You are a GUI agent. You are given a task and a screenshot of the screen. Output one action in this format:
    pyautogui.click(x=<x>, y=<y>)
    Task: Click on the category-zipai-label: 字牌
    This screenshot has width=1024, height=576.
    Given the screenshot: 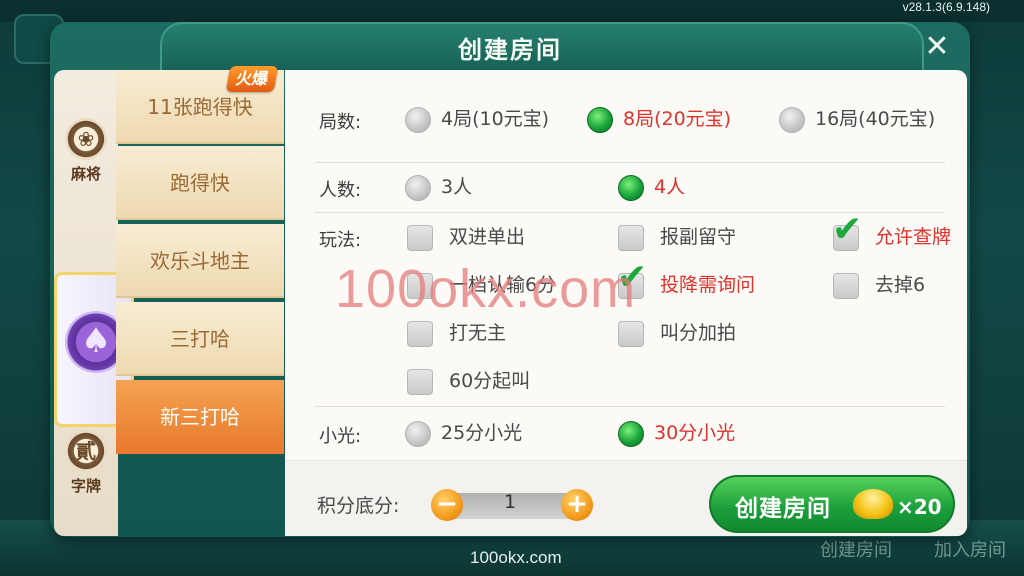 What is the action you would take?
    pyautogui.click(x=85, y=486)
    